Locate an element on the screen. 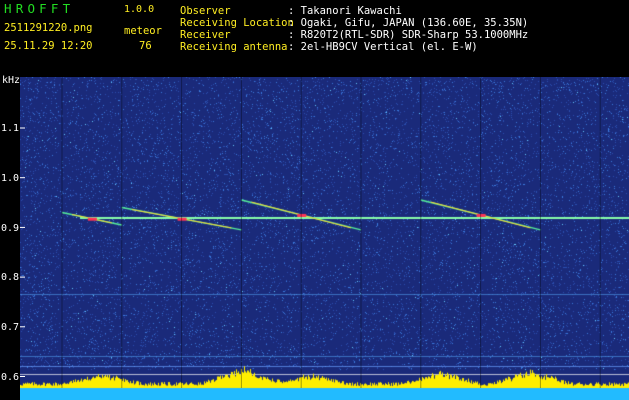  echo-count: 76 is located at coordinates (145, 46).